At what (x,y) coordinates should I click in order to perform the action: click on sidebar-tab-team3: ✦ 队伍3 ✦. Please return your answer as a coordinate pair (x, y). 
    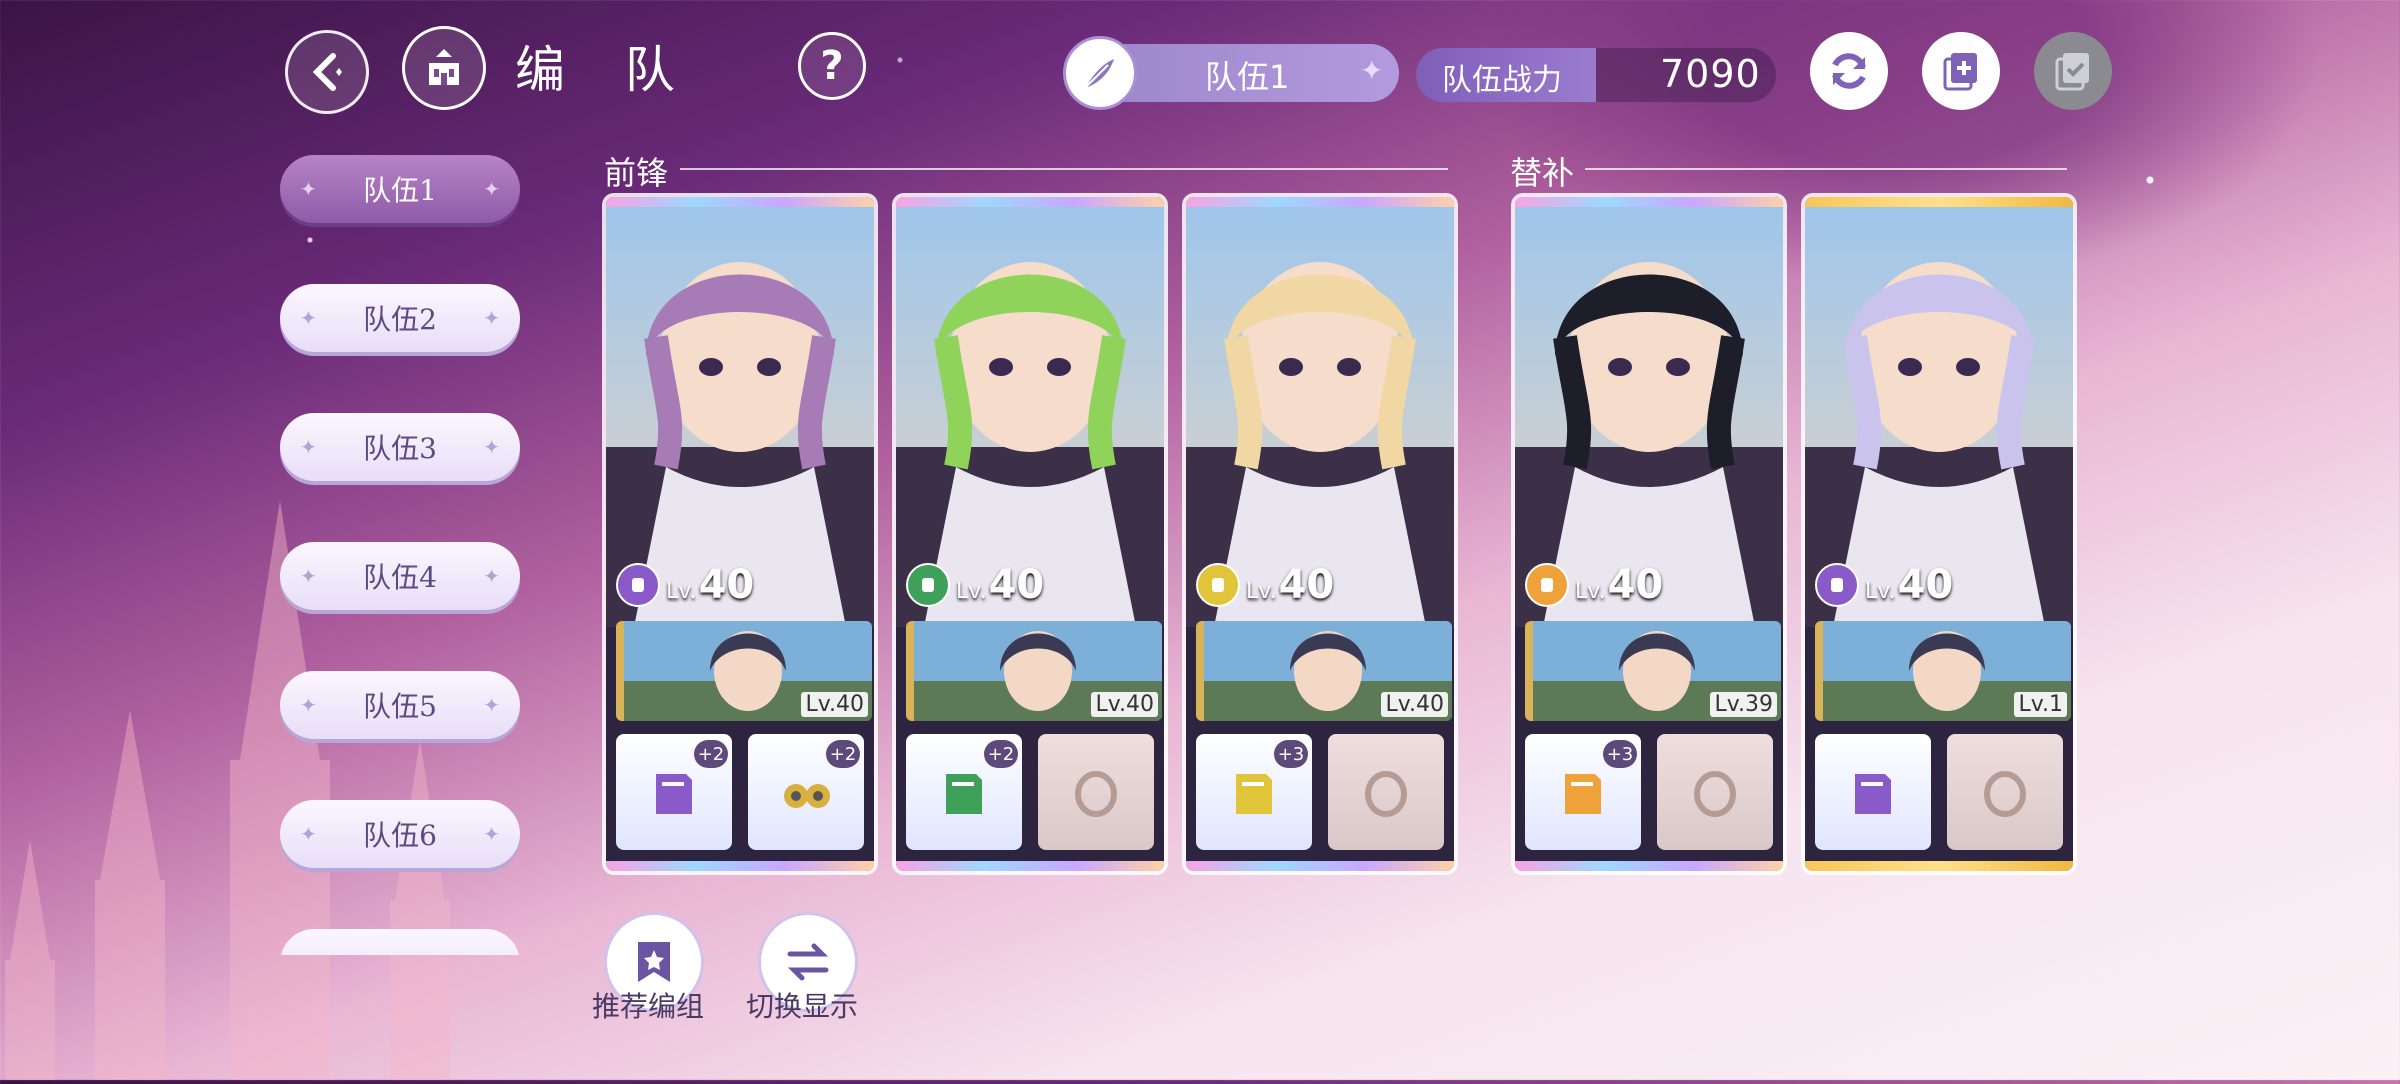
    Looking at the image, I should click on (400, 447).